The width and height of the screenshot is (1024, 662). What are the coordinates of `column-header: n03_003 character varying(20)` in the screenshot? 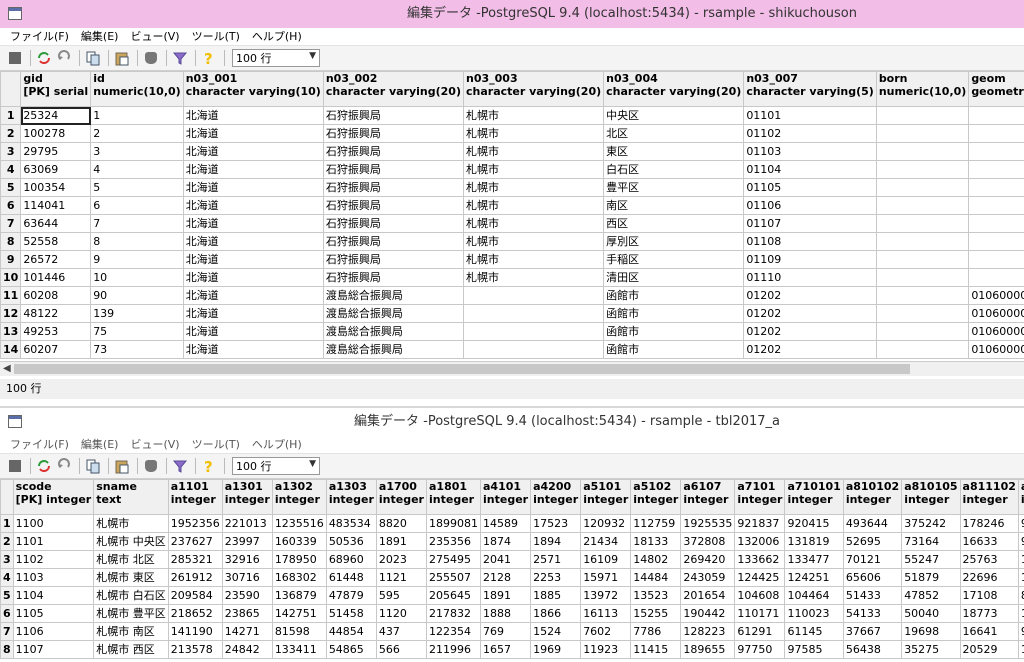 It's located at (533, 89).